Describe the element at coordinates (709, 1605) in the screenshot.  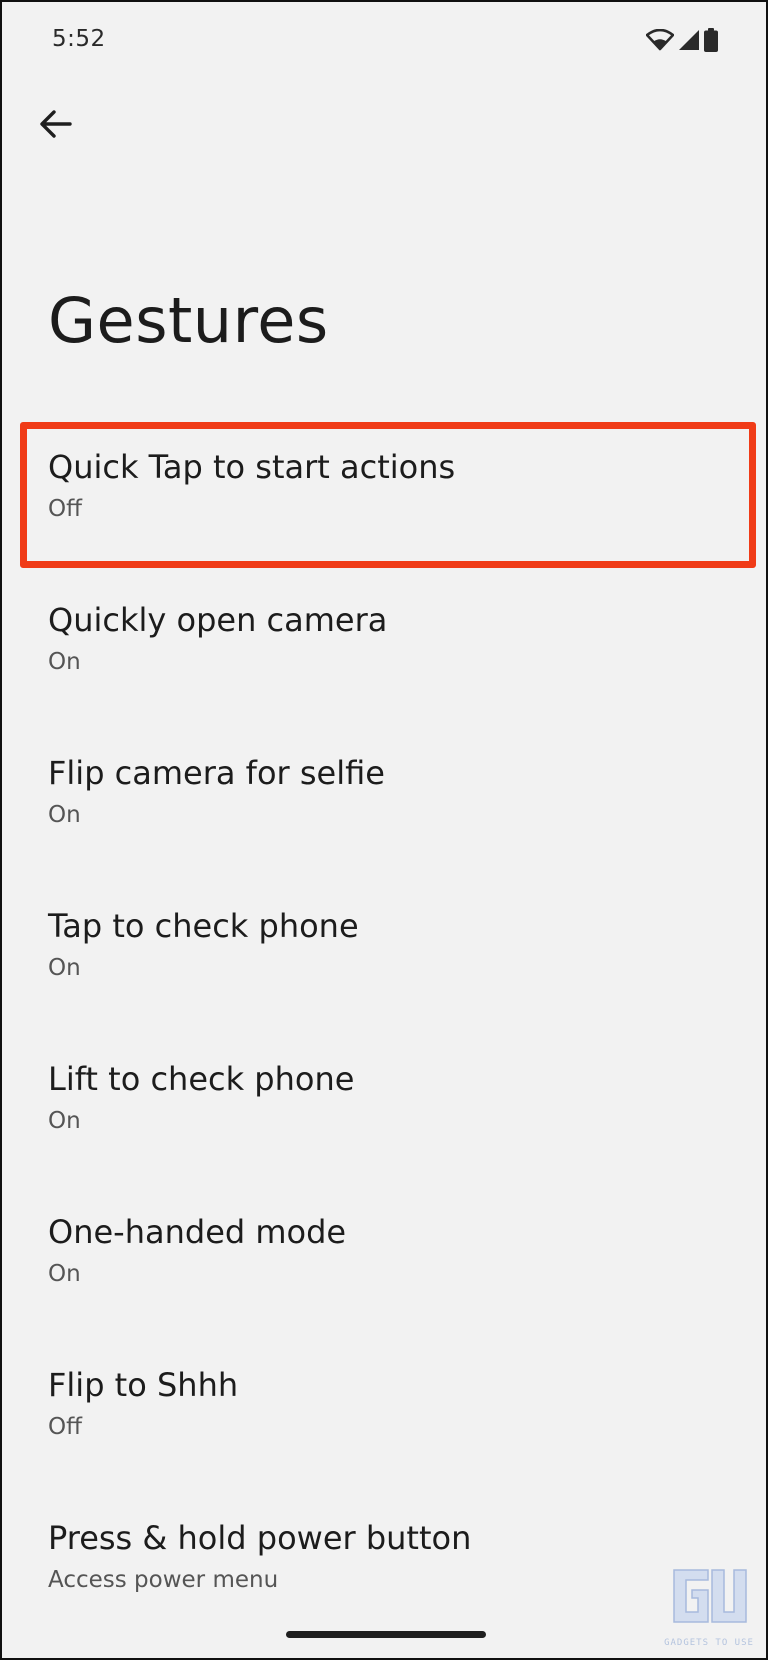
I see `watermark-logo: GADGETS TO USE` at that location.